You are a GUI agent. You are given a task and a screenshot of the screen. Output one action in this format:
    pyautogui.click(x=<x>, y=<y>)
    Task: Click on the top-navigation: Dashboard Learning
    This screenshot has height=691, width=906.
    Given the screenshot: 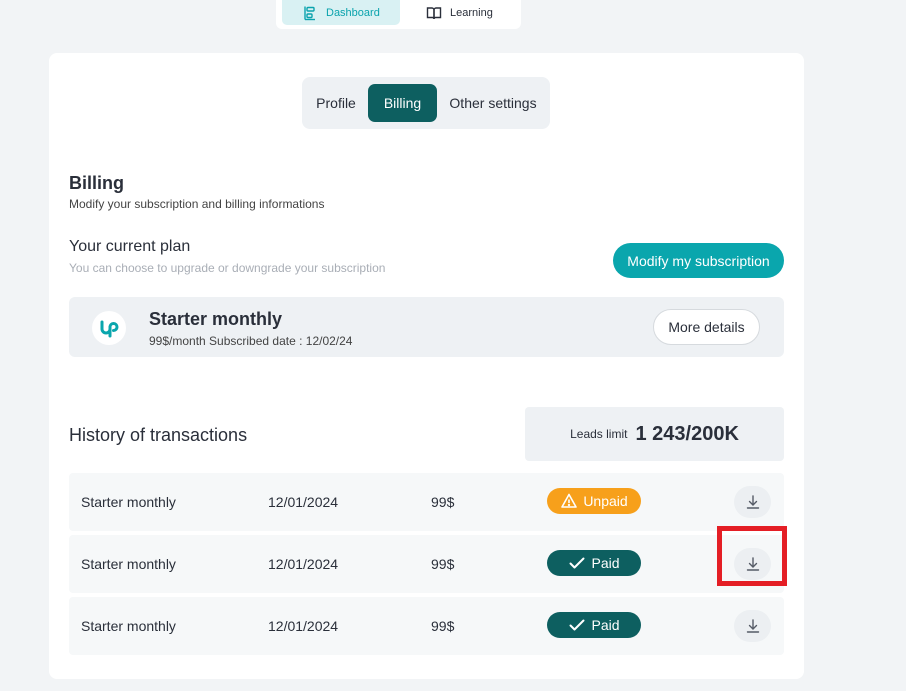 What is the action you would take?
    pyautogui.click(x=398, y=14)
    